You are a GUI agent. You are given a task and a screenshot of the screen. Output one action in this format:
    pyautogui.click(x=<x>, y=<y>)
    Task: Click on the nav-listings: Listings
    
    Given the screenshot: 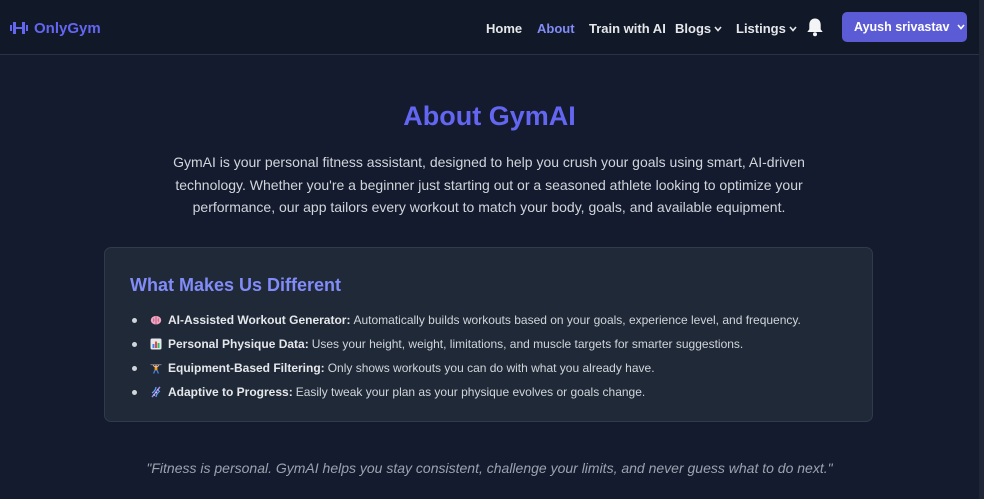 What is the action you would take?
    pyautogui.click(x=766, y=28)
    